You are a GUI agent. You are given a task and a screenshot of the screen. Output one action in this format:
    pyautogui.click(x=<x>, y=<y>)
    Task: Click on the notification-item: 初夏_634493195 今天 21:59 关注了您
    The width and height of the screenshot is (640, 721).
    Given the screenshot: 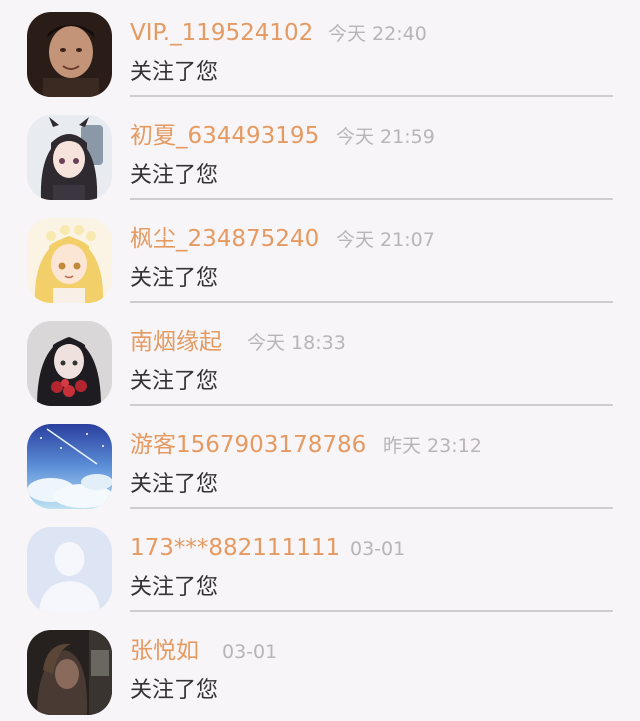 What is the action you would take?
    pyautogui.click(x=320, y=154)
    